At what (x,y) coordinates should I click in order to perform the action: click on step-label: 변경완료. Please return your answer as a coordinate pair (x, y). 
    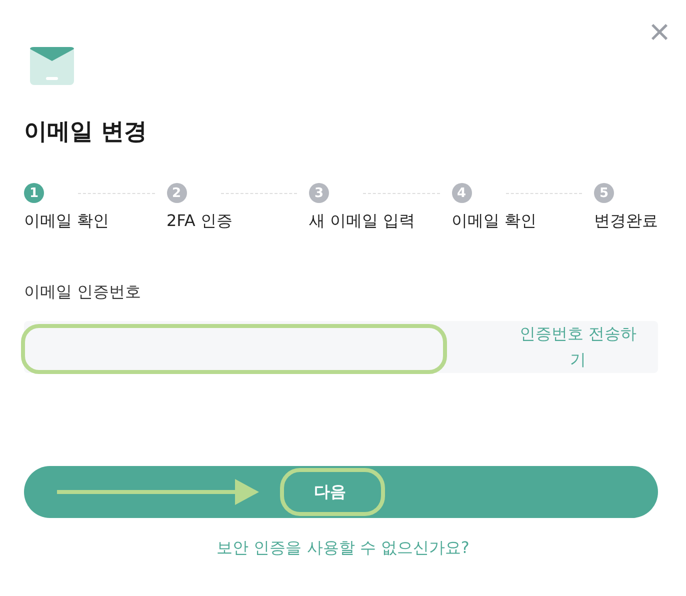
    Looking at the image, I should click on (626, 221).